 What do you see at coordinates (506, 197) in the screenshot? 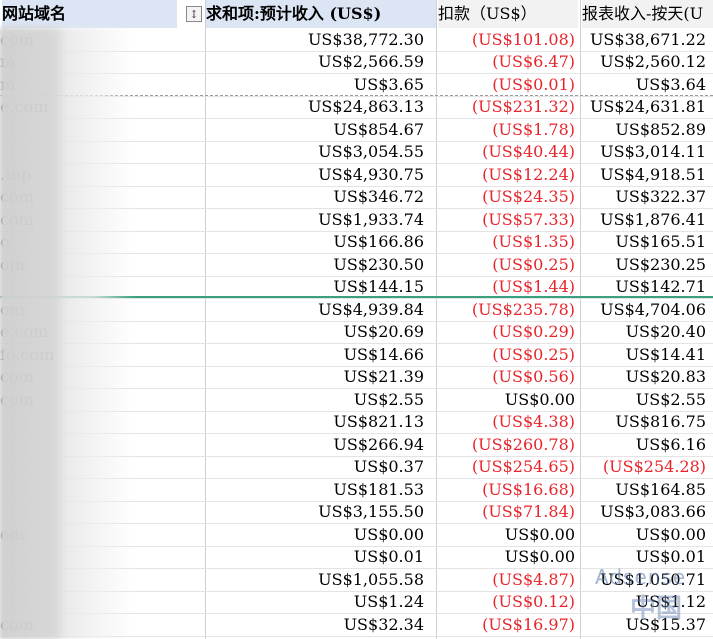
I see `cell-deduction: (US$24.35)` at bounding box center [506, 197].